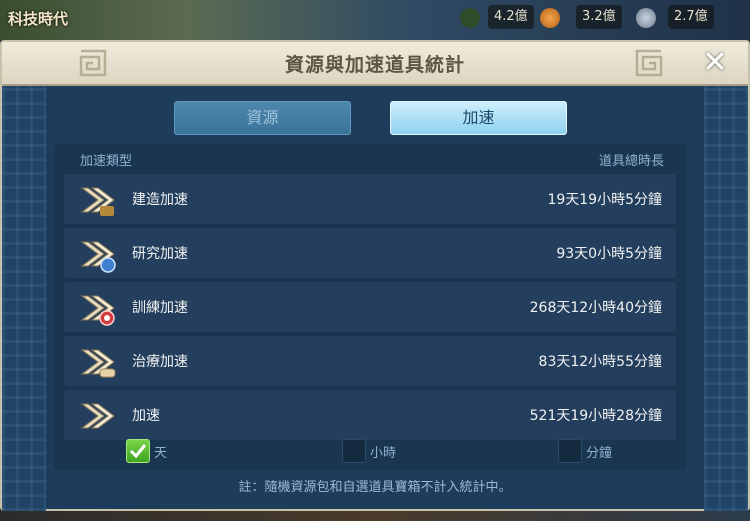 This screenshot has width=750, height=521. What do you see at coordinates (604, 200) in the screenshot?
I see `row-value: 19天19小時5分鐘` at bounding box center [604, 200].